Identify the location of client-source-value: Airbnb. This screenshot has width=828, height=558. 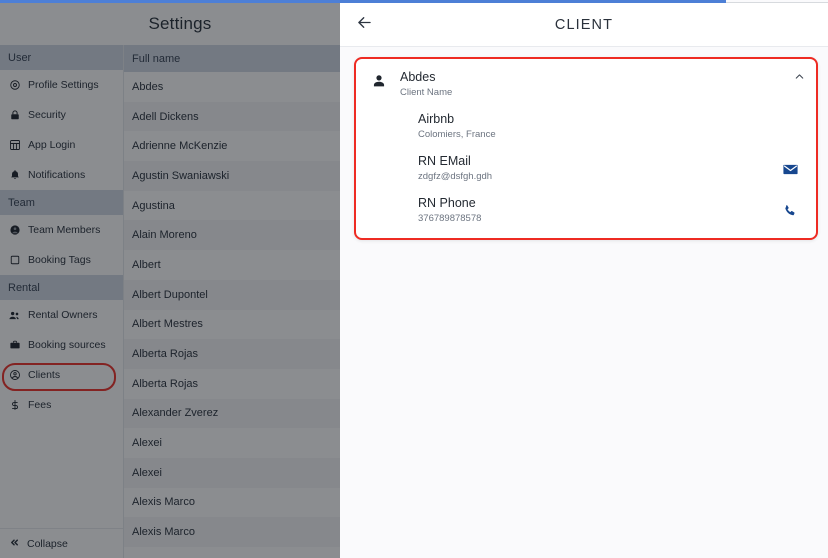
(436, 119).